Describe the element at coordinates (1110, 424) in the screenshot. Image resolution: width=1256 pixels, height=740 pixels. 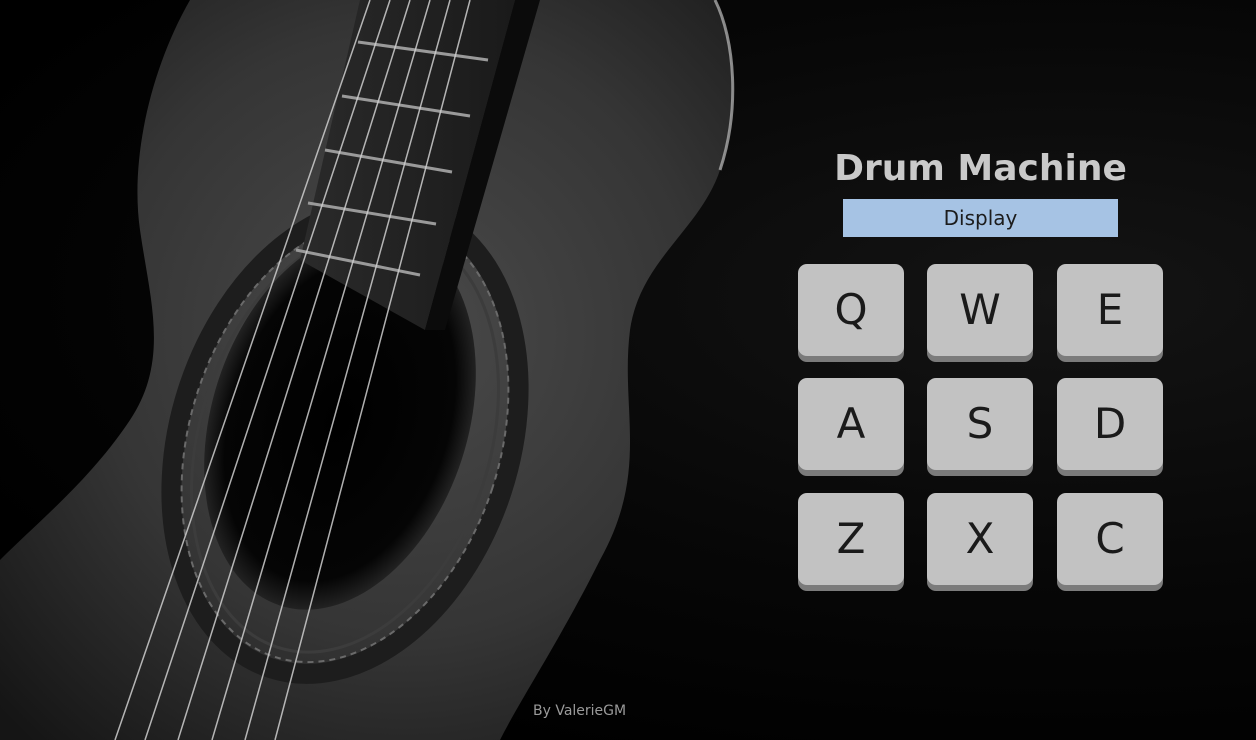
I see `drum-pad-d: D` at that location.